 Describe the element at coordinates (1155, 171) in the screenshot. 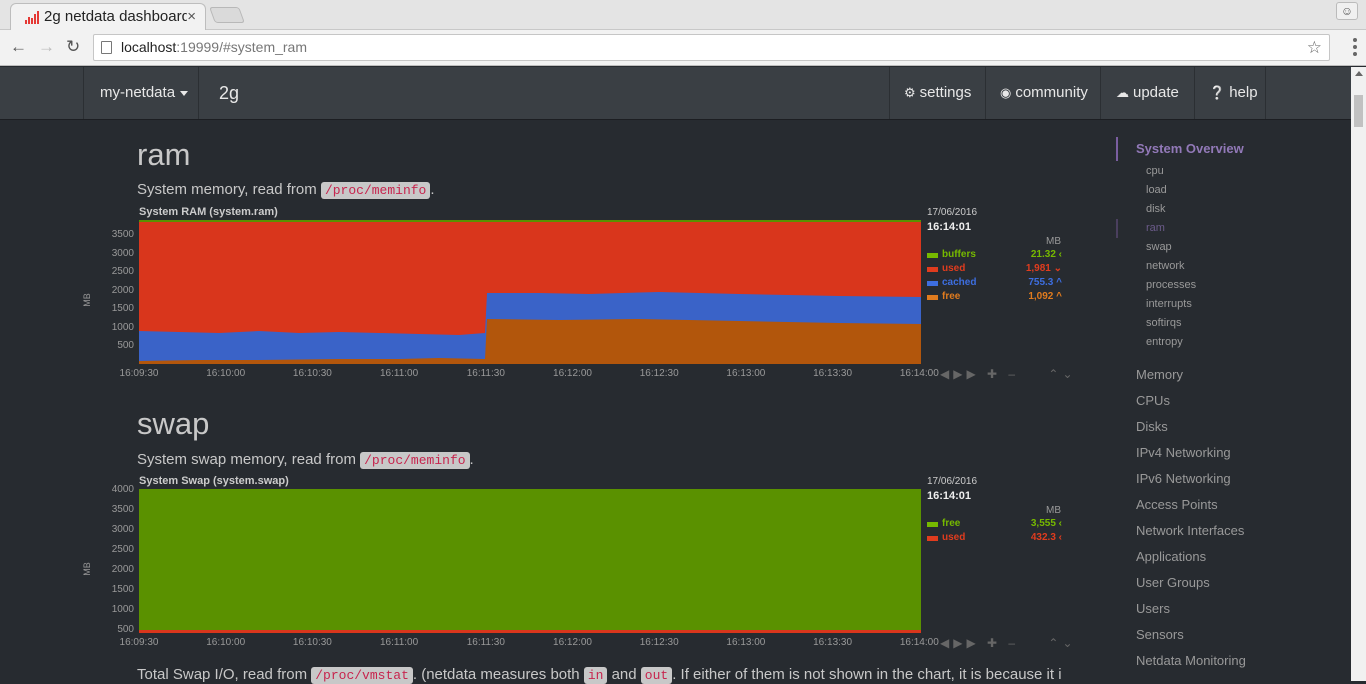

I see `sidebar-sub-cpu: cpu` at that location.